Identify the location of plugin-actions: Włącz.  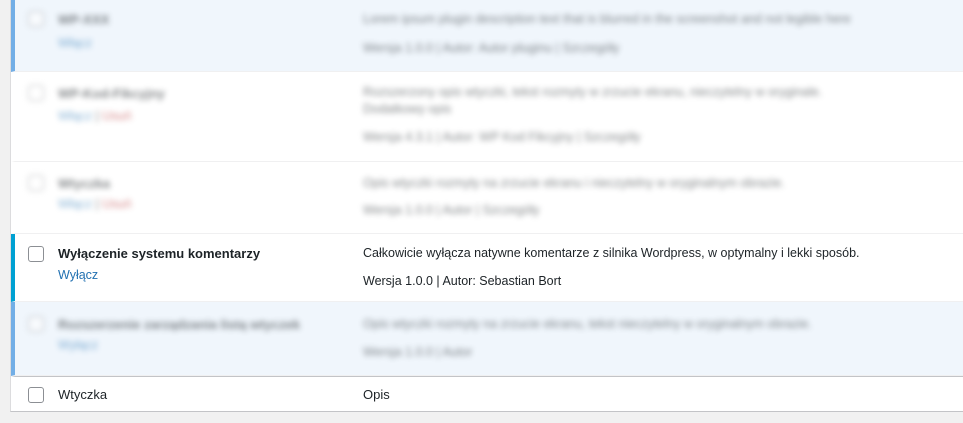
(75, 43).